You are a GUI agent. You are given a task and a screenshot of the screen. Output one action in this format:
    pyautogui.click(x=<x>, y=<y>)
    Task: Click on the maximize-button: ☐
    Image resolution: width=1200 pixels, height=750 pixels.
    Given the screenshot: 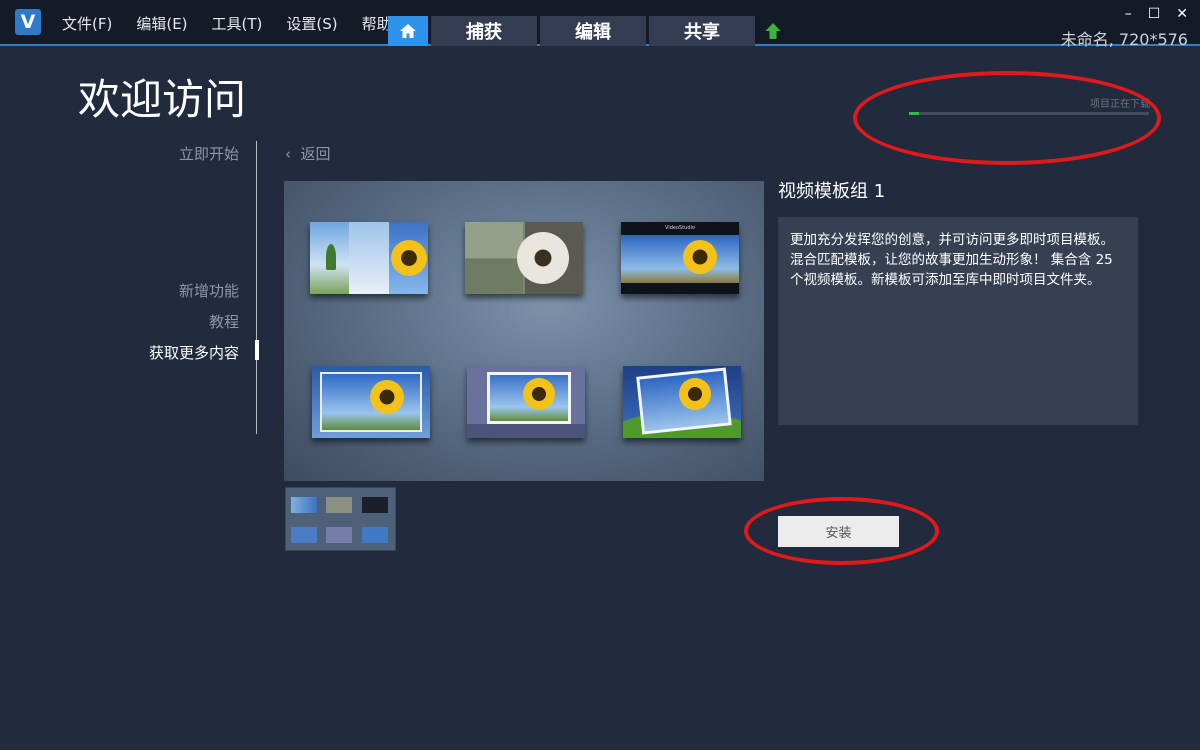 What is the action you would take?
    pyautogui.click(x=1154, y=14)
    